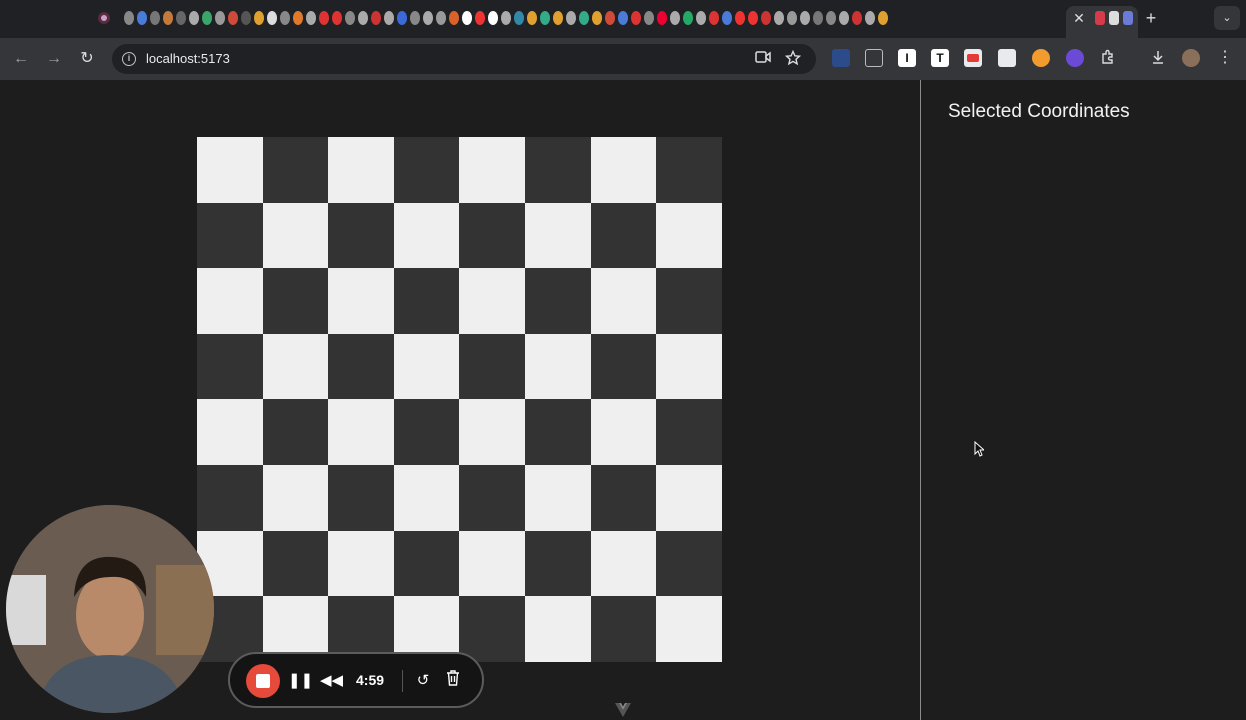 This screenshot has width=1246, height=720. Describe the element at coordinates (464, 59) in the screenshot. I see `address-bar: i localhost:5173` at that location.